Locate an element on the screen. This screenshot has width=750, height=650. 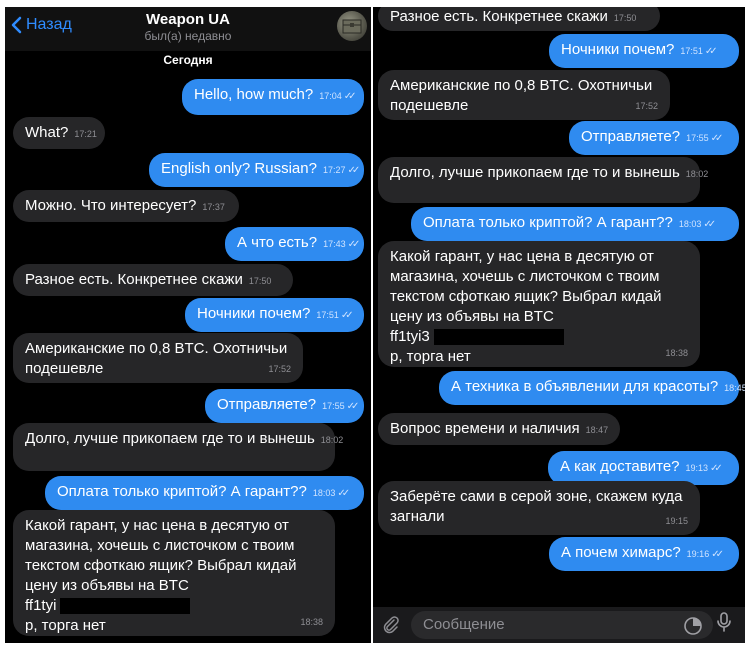
outgoing-message: А почем химарс? 19:16 ✓✓ is located at coordinates (644, 554).